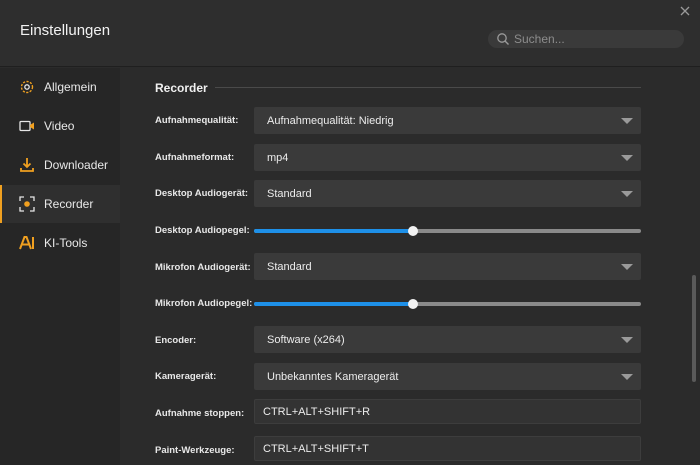 Image resolution: width=700 pixels, height=465 pixels. I want to click on mic-audio-device-label: Mikrofon Audiogerät:, so click(203, 267).